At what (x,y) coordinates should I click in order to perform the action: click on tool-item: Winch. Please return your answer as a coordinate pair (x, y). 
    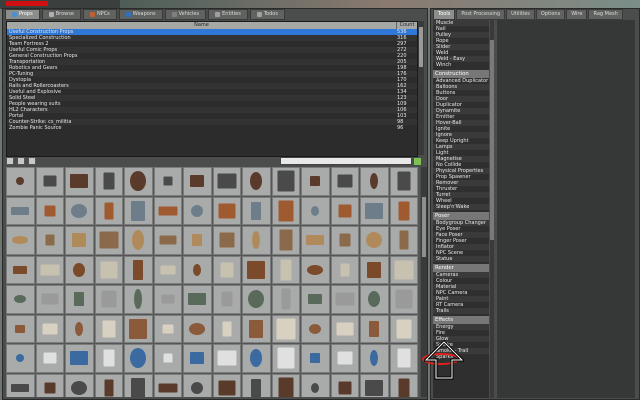
    Looking at the image, I should click on (461, 65).